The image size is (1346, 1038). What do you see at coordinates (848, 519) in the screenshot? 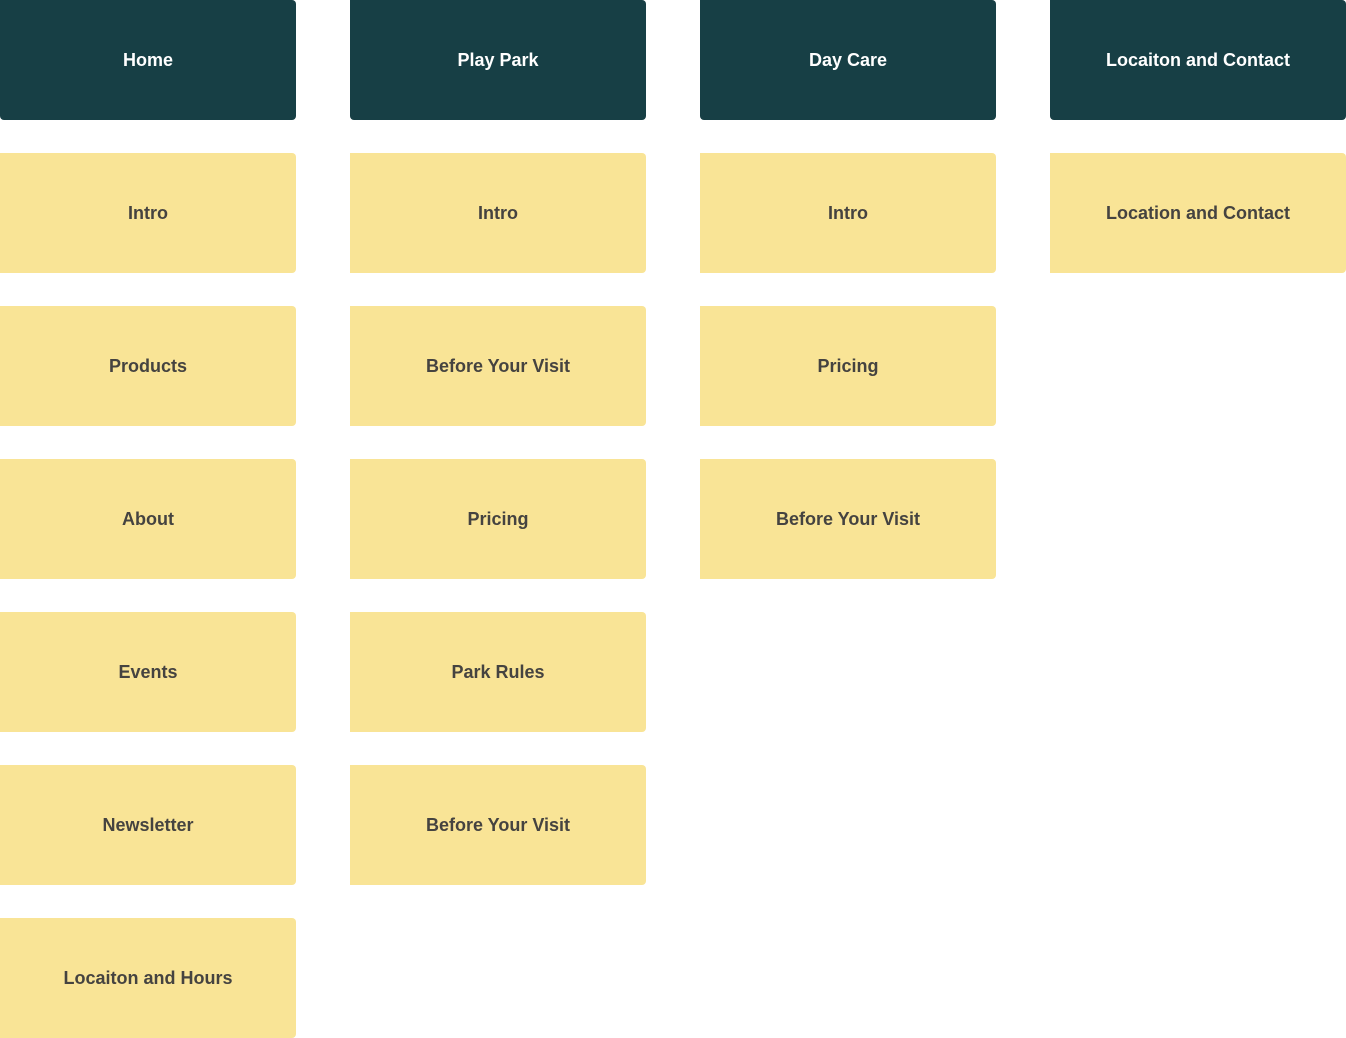
I see `section-card-day-care-before-visit: Before Your Visit` at bounding box center [848, 519].